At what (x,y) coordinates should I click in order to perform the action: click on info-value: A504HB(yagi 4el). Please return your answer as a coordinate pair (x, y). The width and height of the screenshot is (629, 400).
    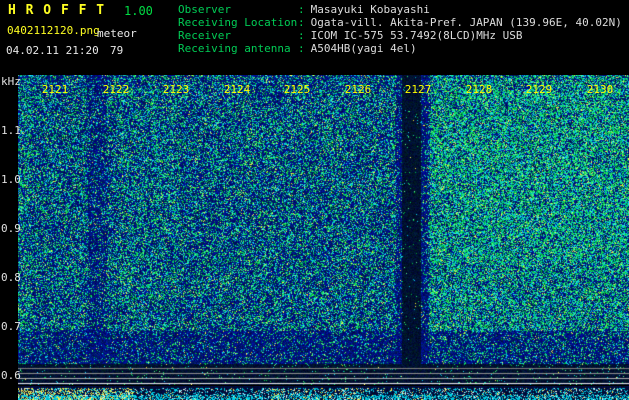
    Looking at the image, I should click on (363, 48).